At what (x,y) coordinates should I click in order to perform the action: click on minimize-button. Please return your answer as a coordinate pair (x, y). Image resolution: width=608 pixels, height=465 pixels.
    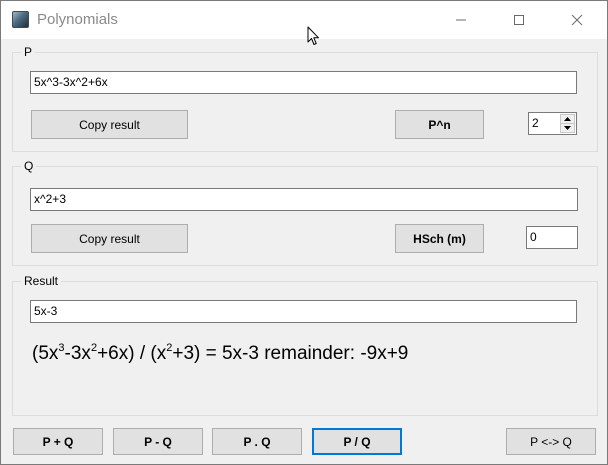
    Looking at the image, I should click on (461, 20).